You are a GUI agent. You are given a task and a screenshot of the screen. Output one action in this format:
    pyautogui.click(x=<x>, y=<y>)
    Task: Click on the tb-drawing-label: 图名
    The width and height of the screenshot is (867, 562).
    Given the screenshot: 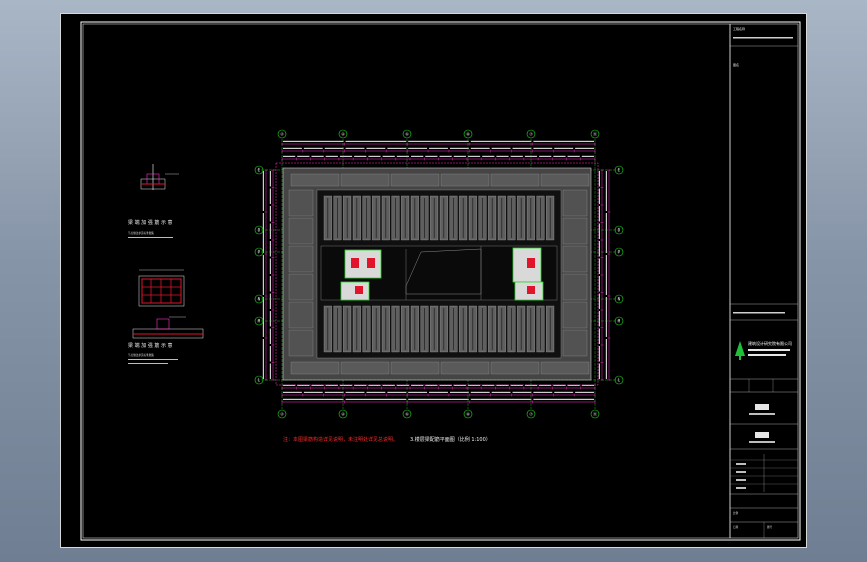 What is the action you would take?
    pyautogui.click(x=736, y=64)
    